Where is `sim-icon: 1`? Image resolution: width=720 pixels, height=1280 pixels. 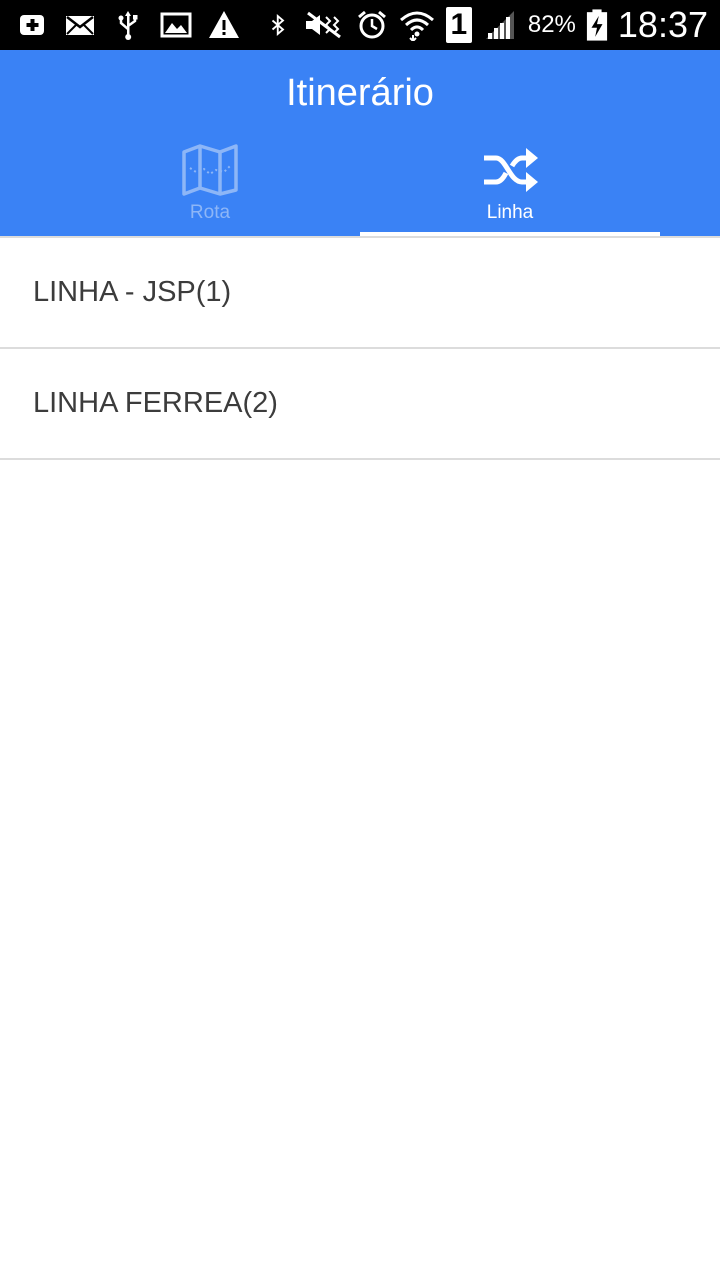 sim-icon: 1 is located at coordinates (458, 25).